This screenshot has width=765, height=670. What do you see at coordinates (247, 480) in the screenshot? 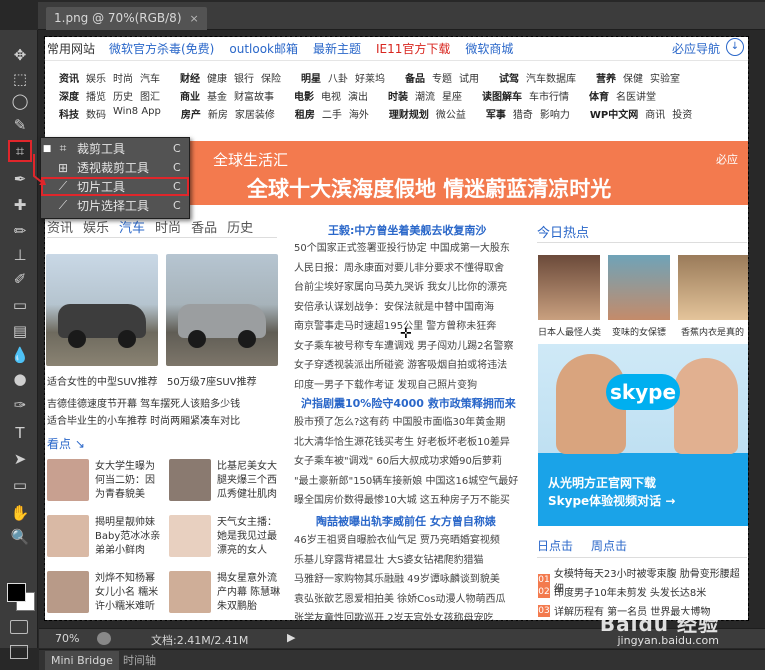
I see `look-item: 比基尼美女大腿夹爆三个西瓜秀健壮肌肉` at bounding box center [247, 480].